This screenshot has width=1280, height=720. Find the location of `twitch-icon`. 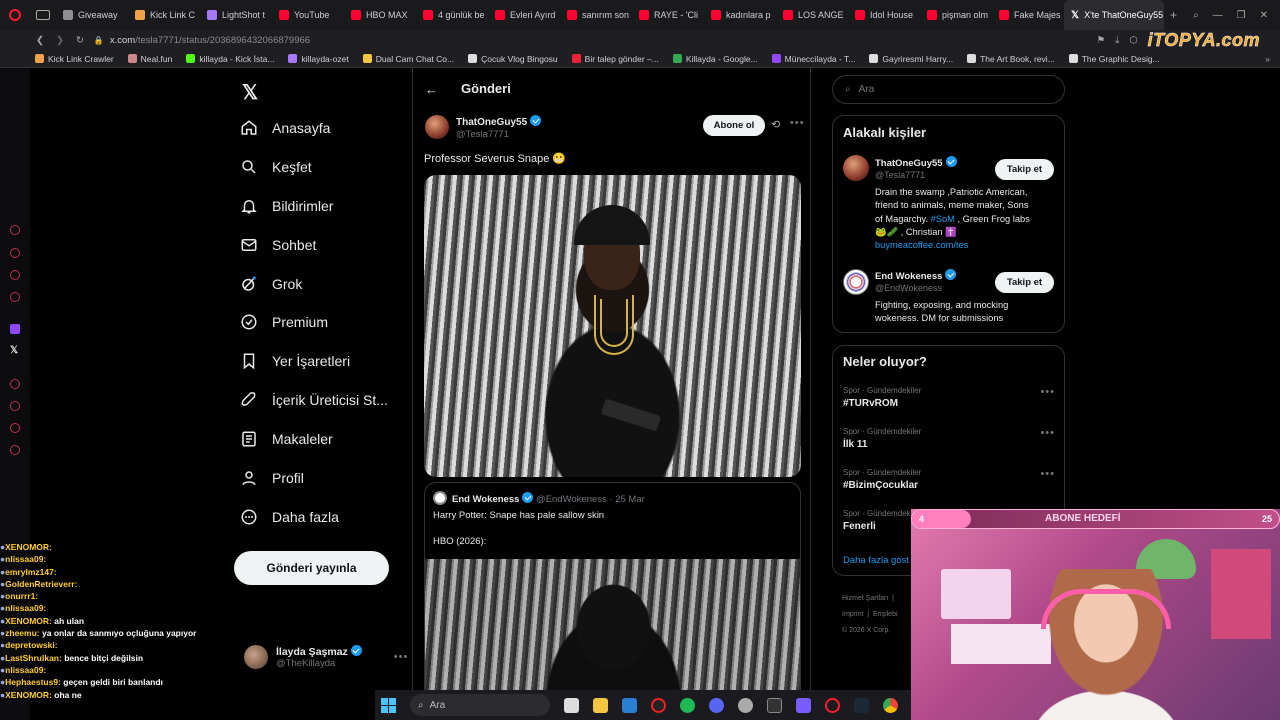

twitch-icon is located at coordinates (15, 329).